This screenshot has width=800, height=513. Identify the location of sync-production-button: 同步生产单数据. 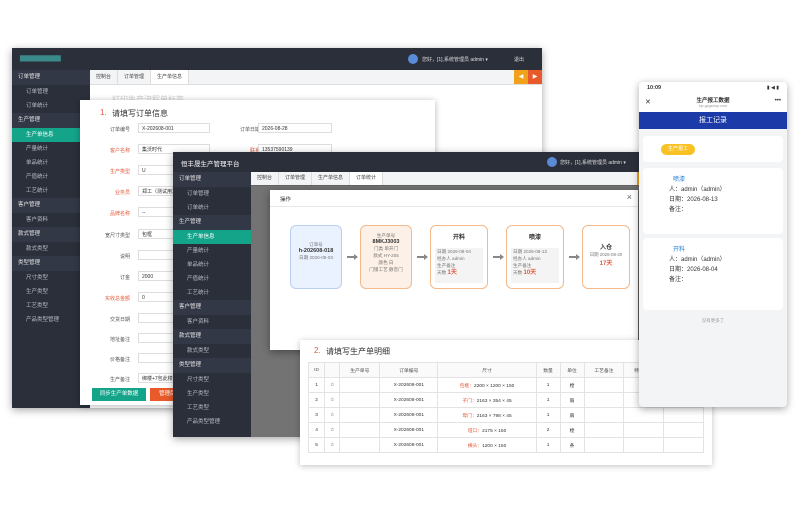
(119, 394).